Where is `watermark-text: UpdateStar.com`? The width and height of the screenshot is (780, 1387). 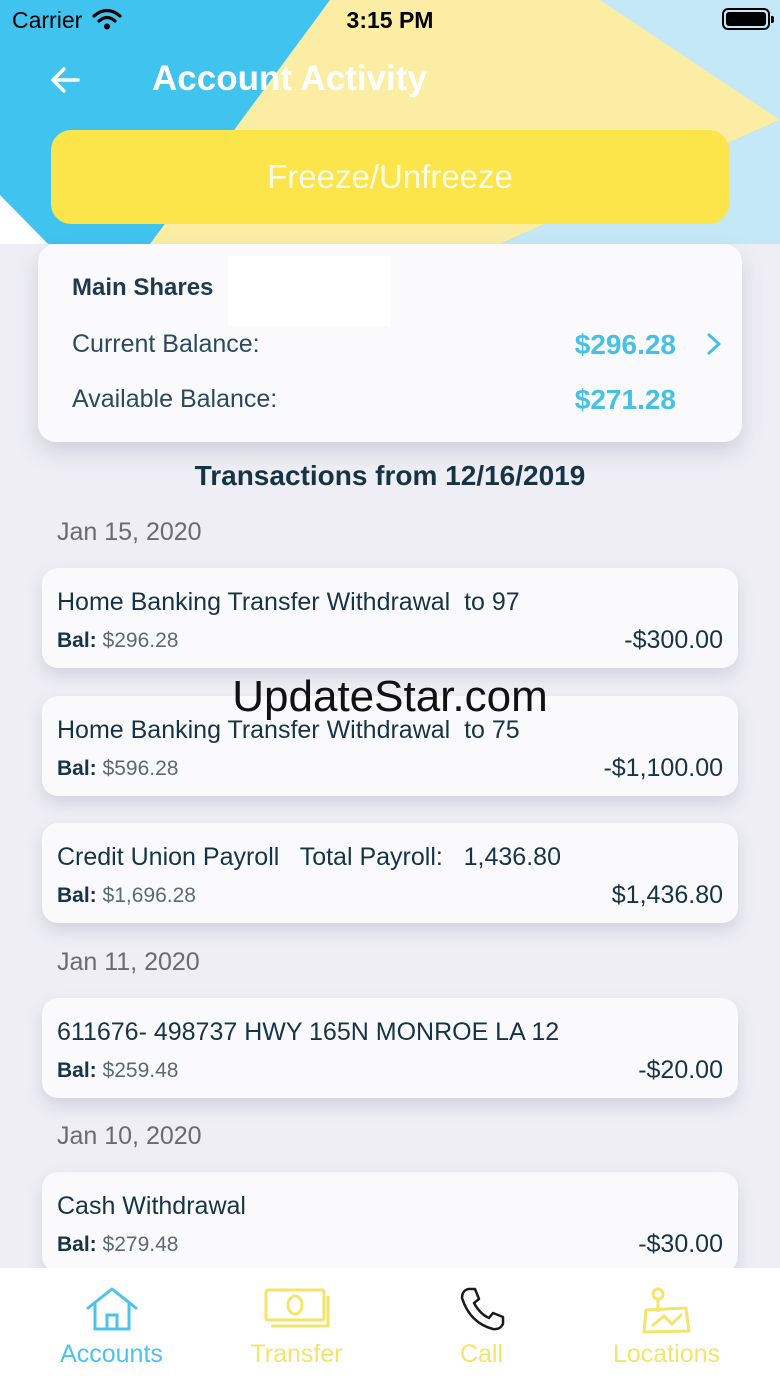
watermark-text: UpdateStar.com is located at coordinates (390, 696).